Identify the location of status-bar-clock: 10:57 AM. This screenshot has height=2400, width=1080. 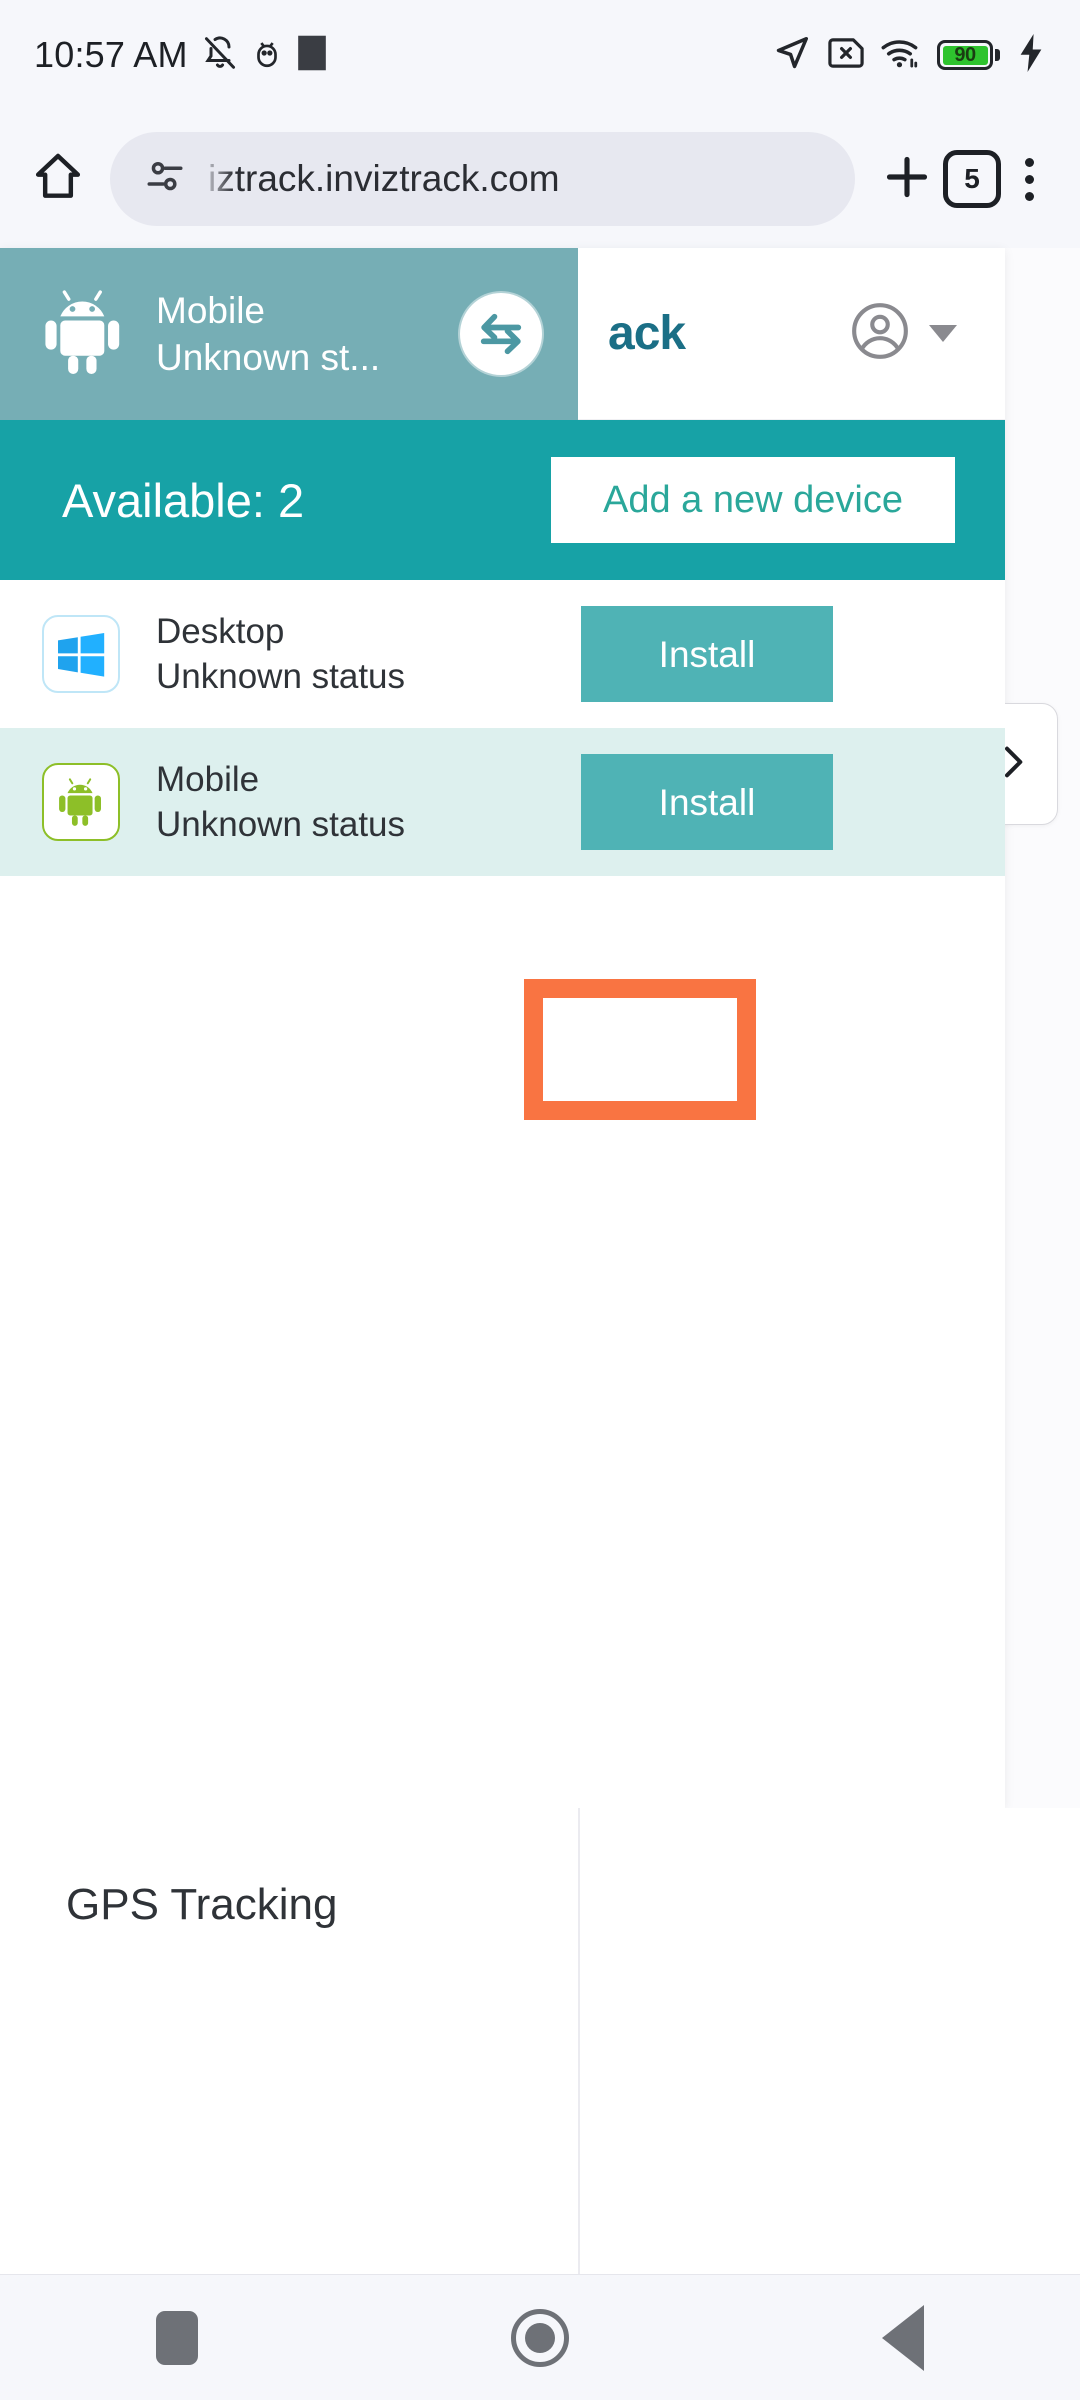
(111, 54).